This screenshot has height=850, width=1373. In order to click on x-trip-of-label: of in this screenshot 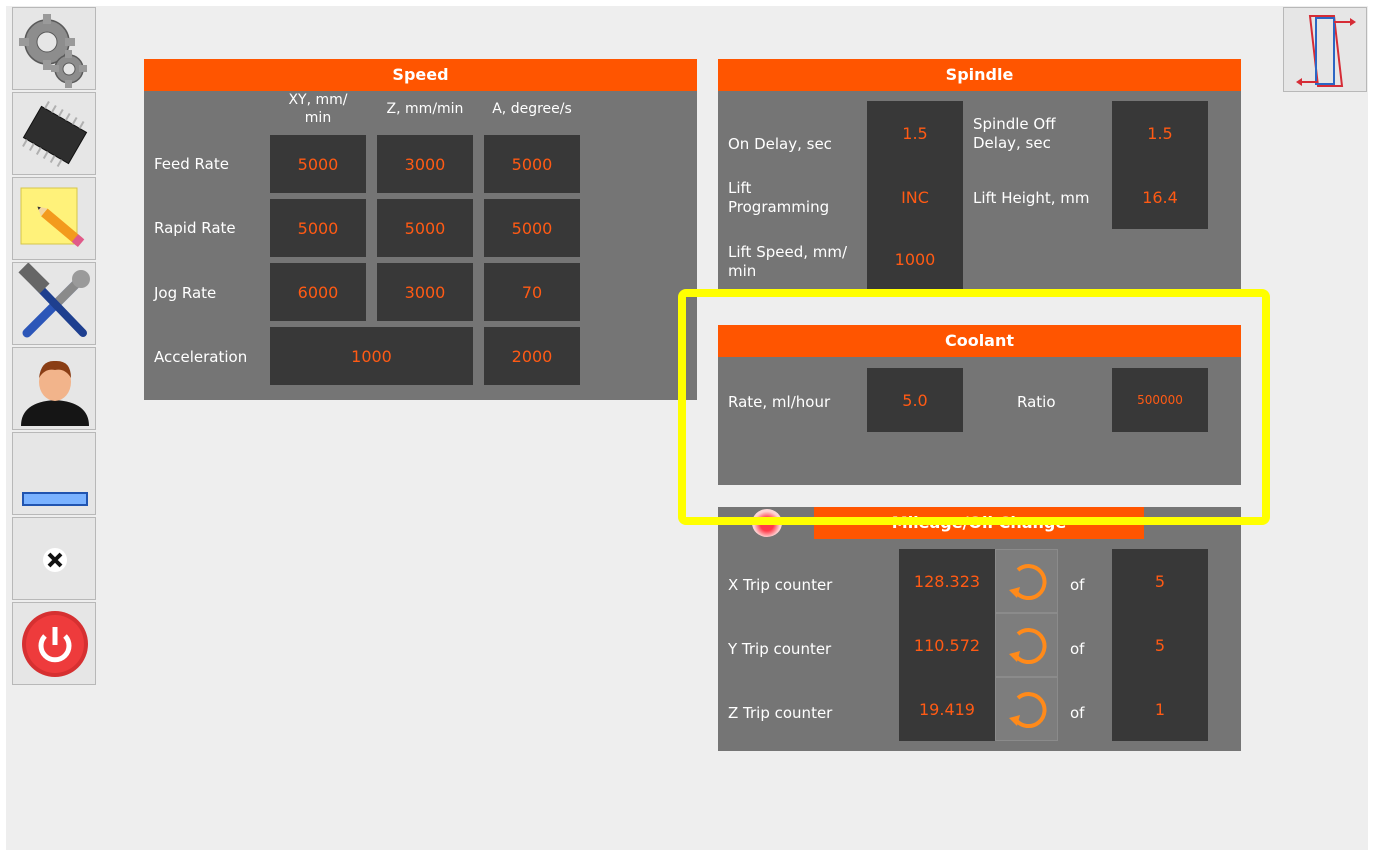, I will do `click(1077, 585)`.